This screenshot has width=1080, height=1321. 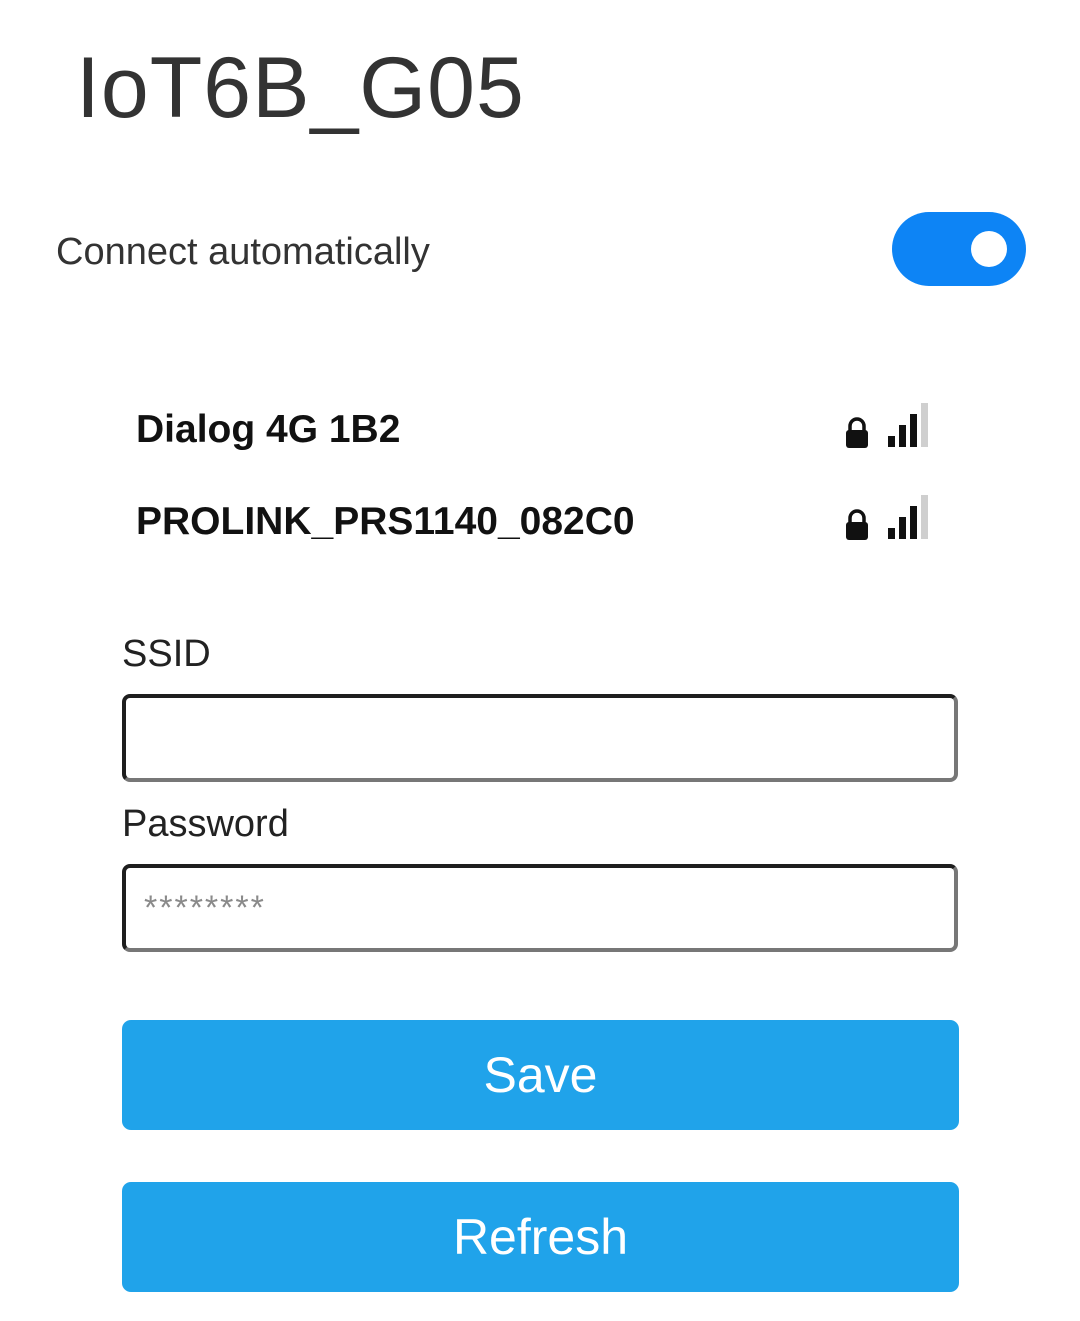 I want to click on toggle-knob, so click(x=989, y=249).